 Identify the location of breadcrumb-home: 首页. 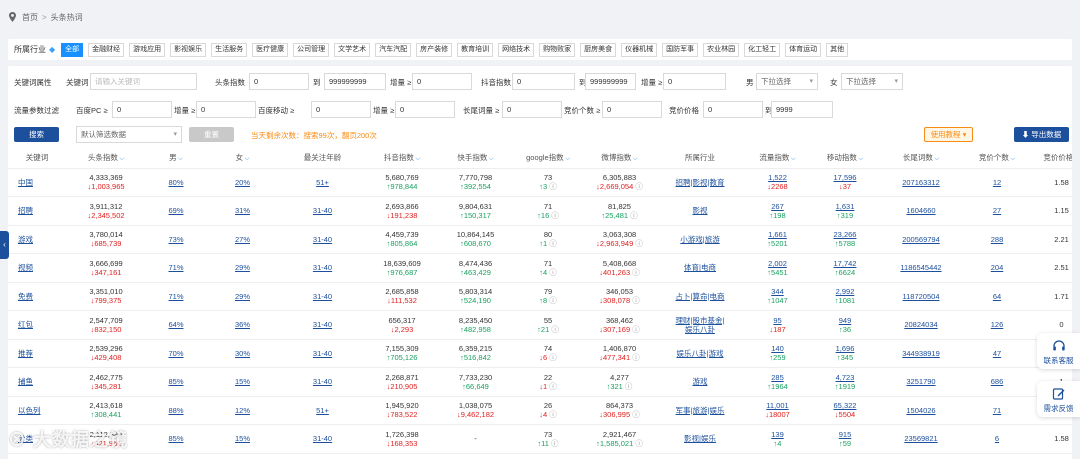
(30, 17).